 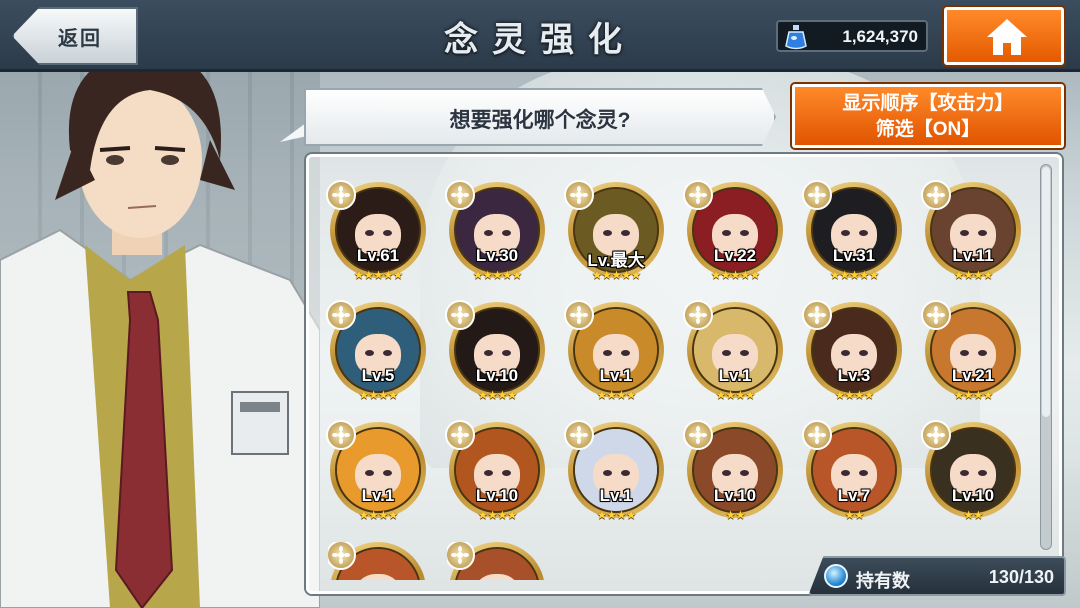 What do you see at coordinates (973, 375) in the screenshot?
I see `spirit-level: Lv.21` at bounding box center [973, 375].